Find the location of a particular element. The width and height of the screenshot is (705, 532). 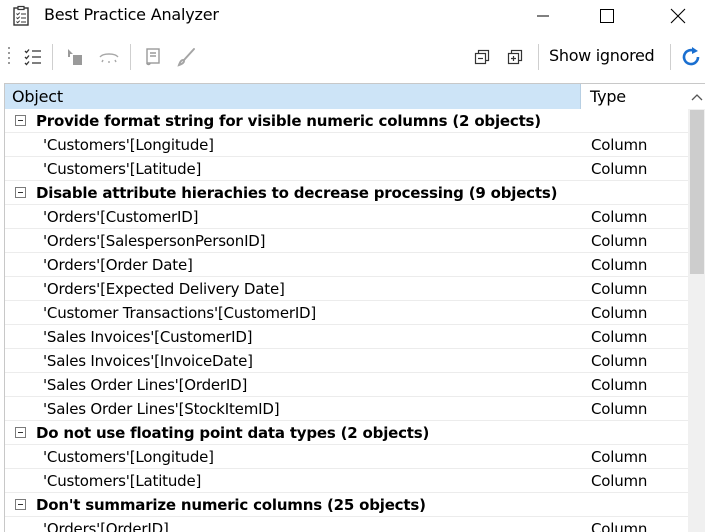

table-row: 'Sales Order Lines'[OrderID] Column is located at coordinates (346, 385).